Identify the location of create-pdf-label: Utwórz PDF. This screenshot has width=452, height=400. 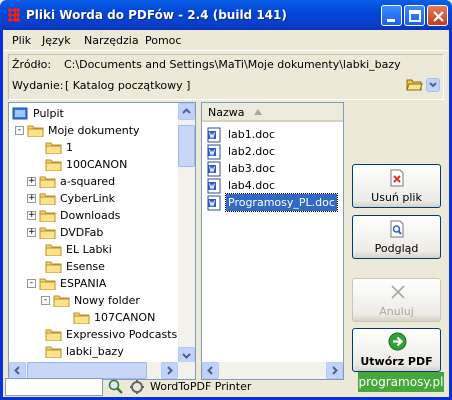
(396, 361).